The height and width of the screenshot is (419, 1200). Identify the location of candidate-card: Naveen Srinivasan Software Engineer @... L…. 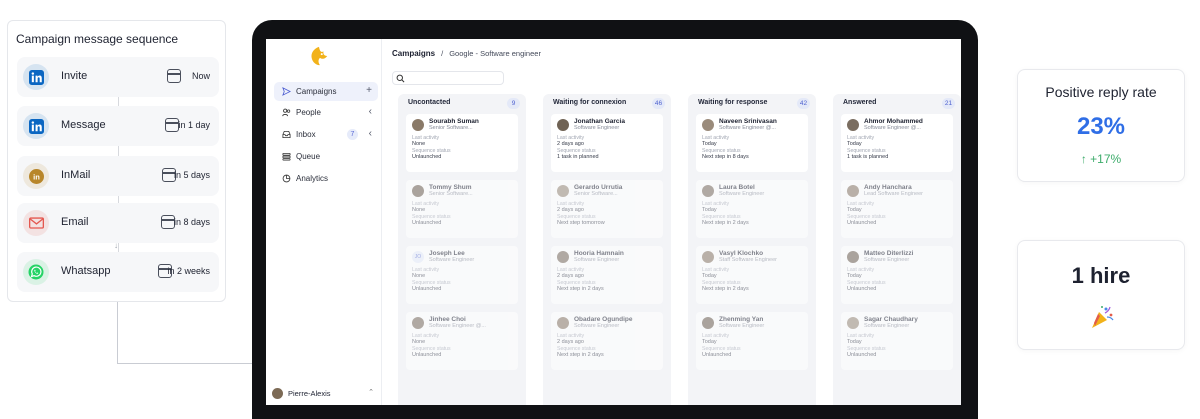
(752, 143).